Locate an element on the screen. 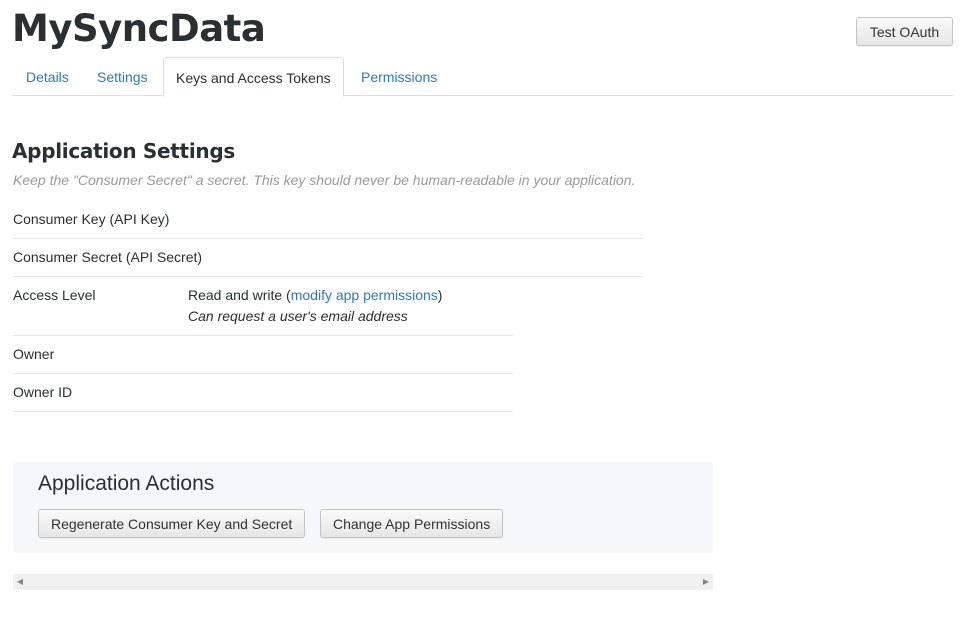 The width and height of the screenshot is (975, 620). access-level-label: Access Level is located at coordinates (54, 295).